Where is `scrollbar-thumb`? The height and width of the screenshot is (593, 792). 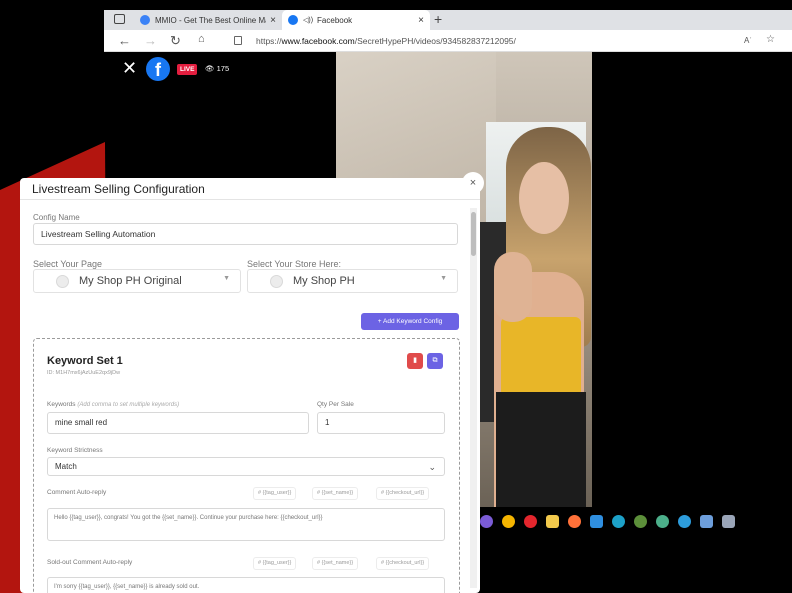
scrollbar-thumb is located at coordinates (473, 234).